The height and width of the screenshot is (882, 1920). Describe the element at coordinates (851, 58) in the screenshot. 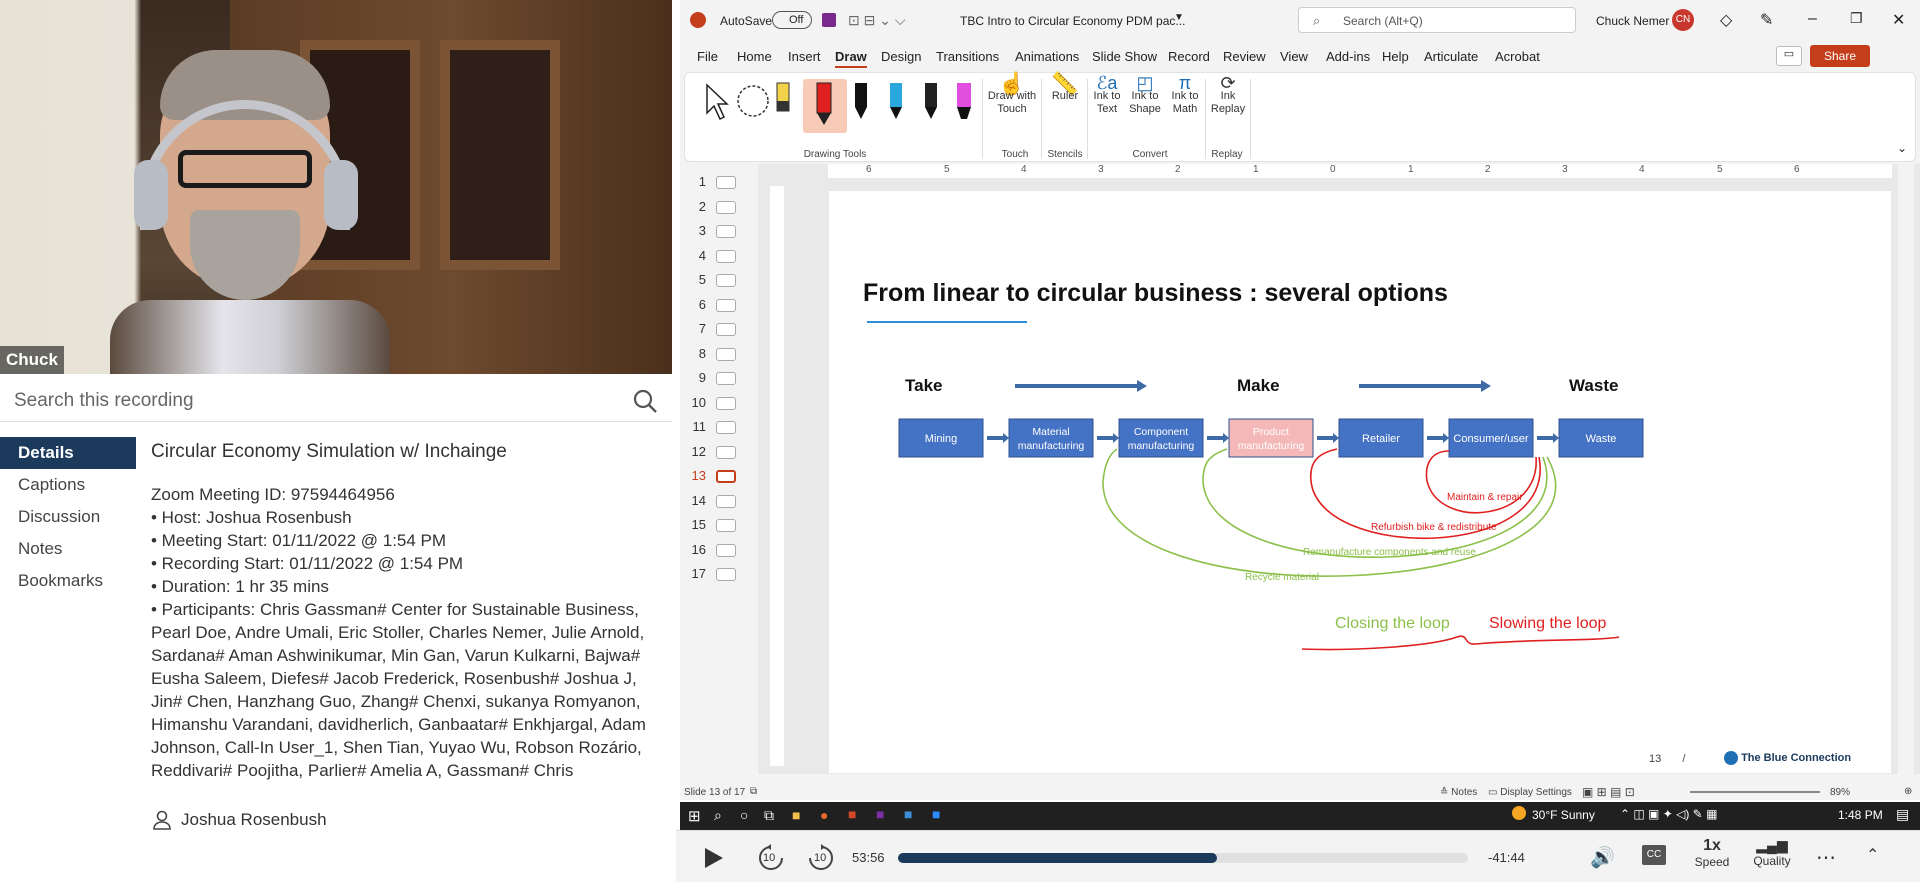

I see `tab-draw: Draw` at that location.